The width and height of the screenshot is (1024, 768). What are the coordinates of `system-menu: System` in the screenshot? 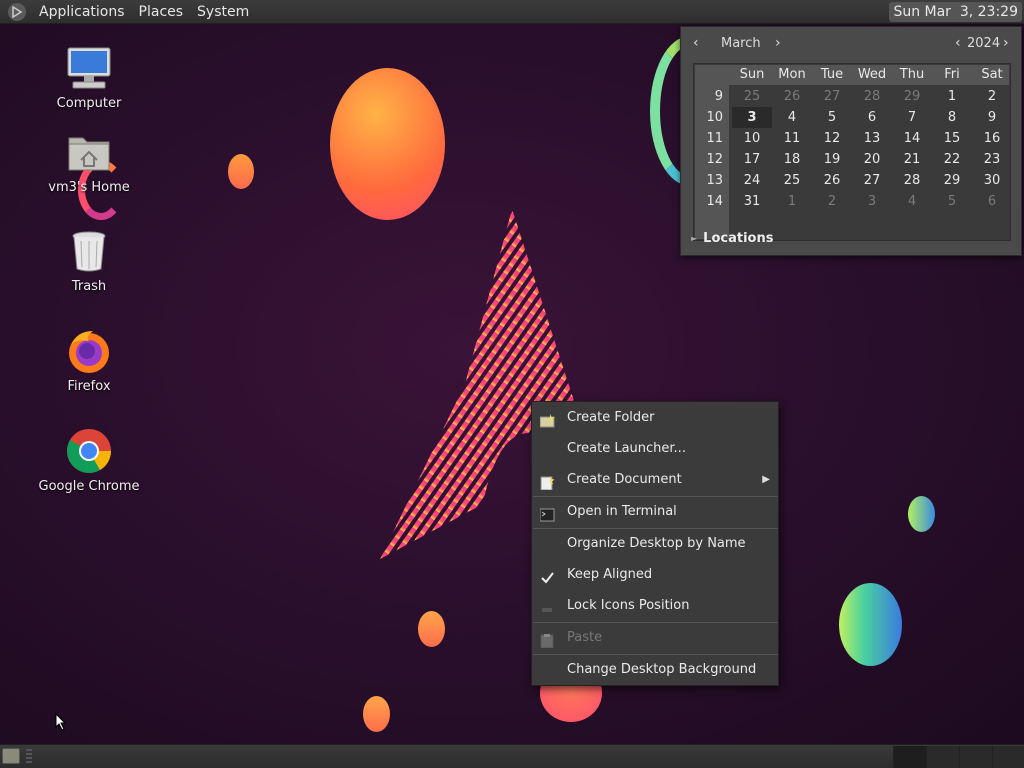 It's located at (223, 12).